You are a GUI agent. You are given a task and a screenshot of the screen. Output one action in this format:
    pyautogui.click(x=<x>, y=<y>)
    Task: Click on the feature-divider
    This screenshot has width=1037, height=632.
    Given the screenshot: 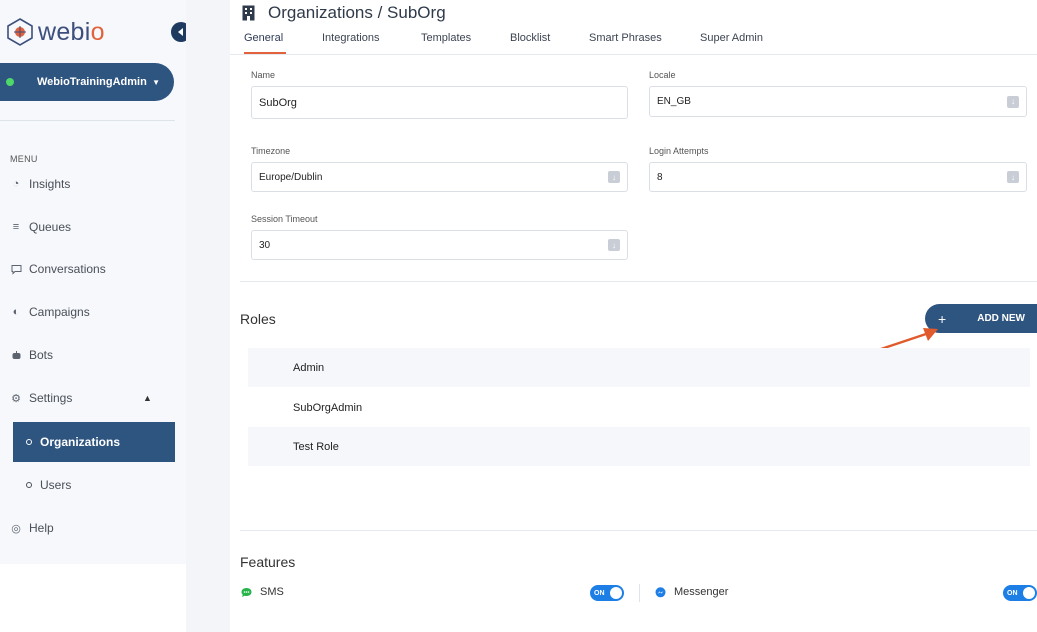 What is the action you would take?
    pyautogui.click(x=639, y=593)
    